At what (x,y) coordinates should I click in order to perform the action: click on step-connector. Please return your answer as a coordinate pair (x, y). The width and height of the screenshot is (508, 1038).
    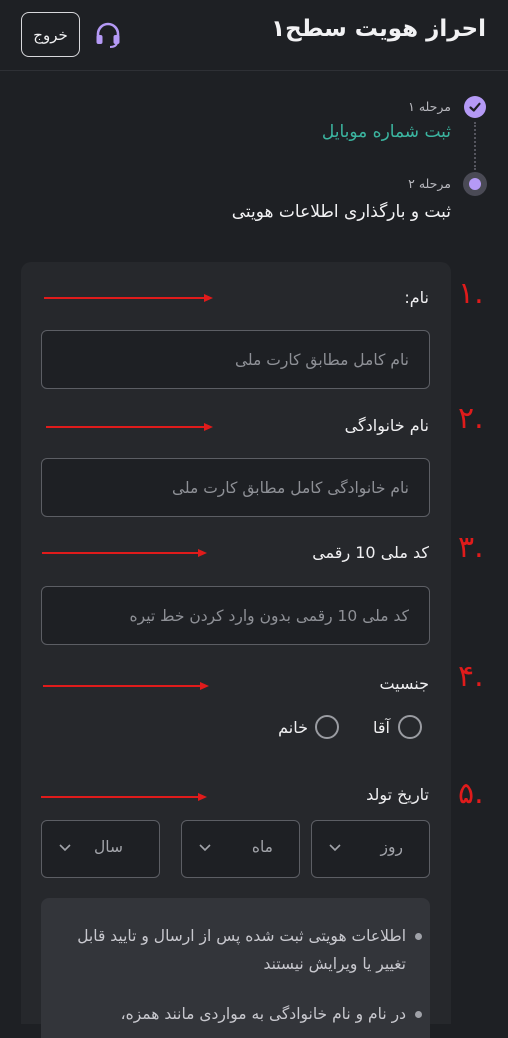
    Looking at the image, I should click on (475, 146).